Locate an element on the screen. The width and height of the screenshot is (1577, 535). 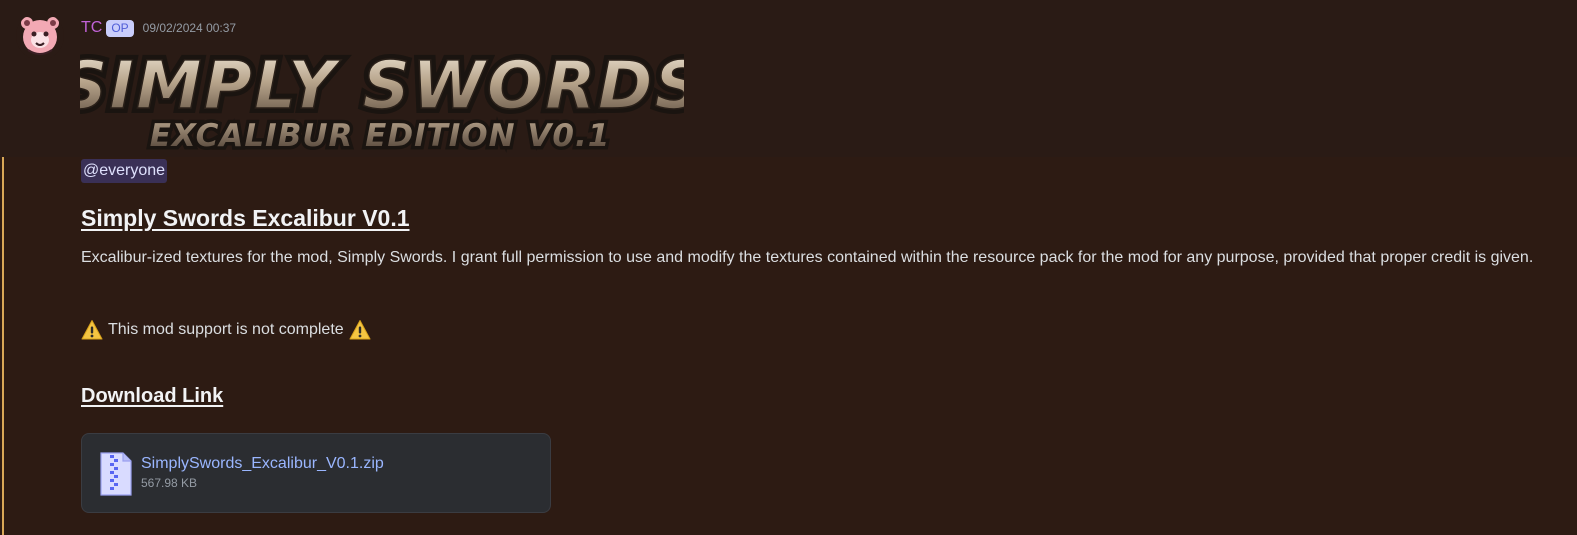
author-name: TC is located at coordinates (91, 28).